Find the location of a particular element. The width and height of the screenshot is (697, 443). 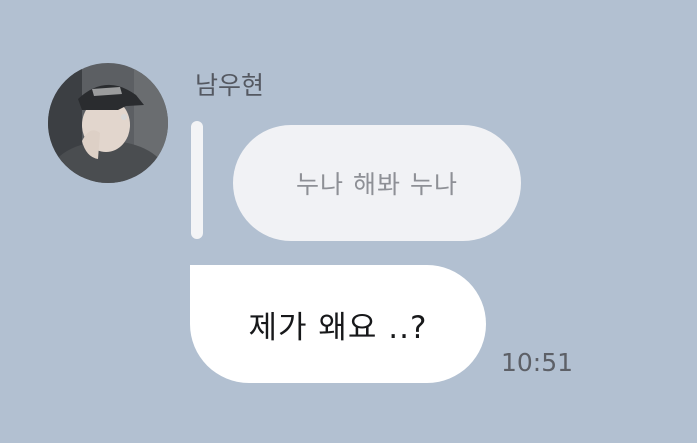

avatar is located at coordinates (108, 123).